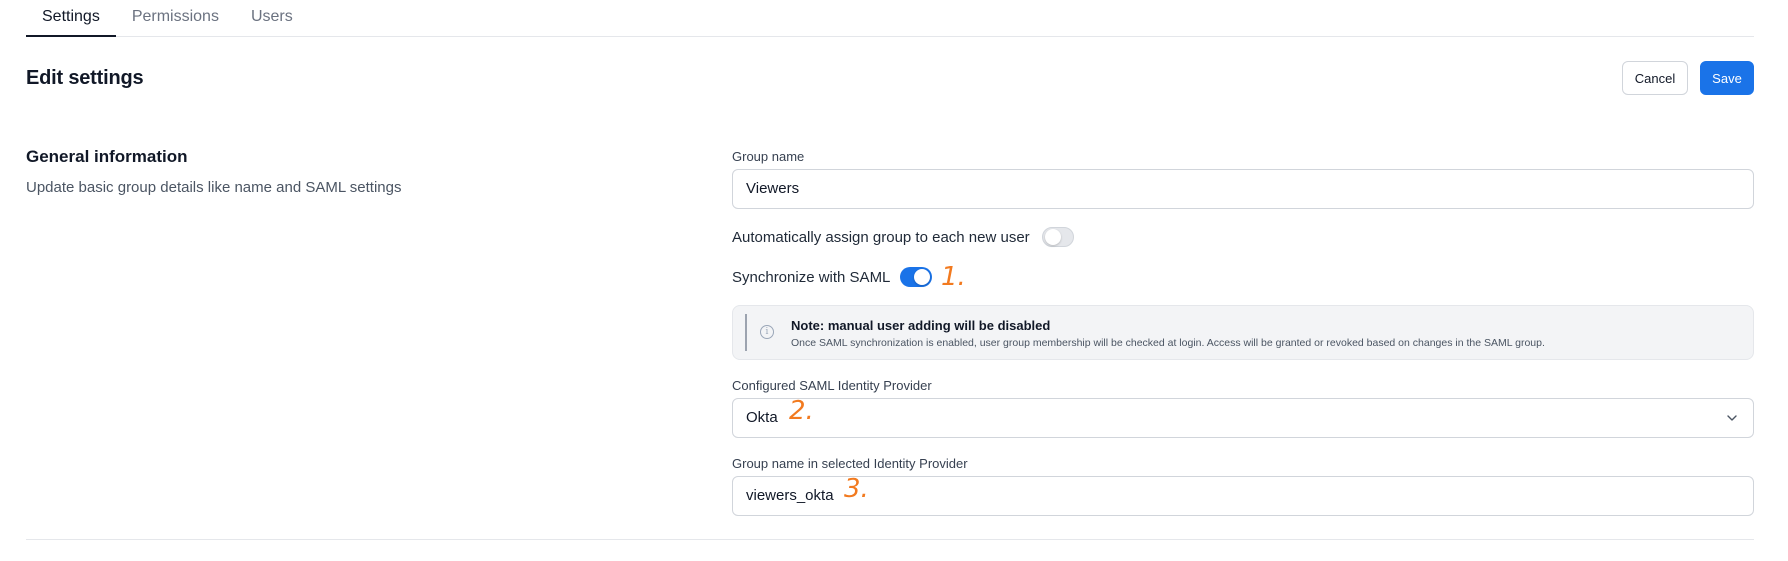 The image size is (1788, 561). Describe the element at coordinates (850, 463) in the screenshot. I see `idp-group-label: Group name in selected Identity Provider` at that location.